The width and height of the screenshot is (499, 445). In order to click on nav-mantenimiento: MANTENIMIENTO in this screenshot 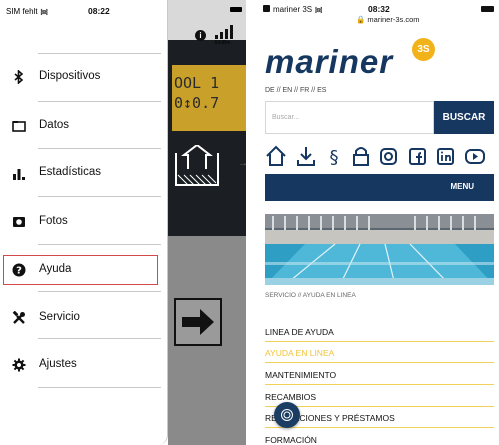, I will do `click(379, 376)`.